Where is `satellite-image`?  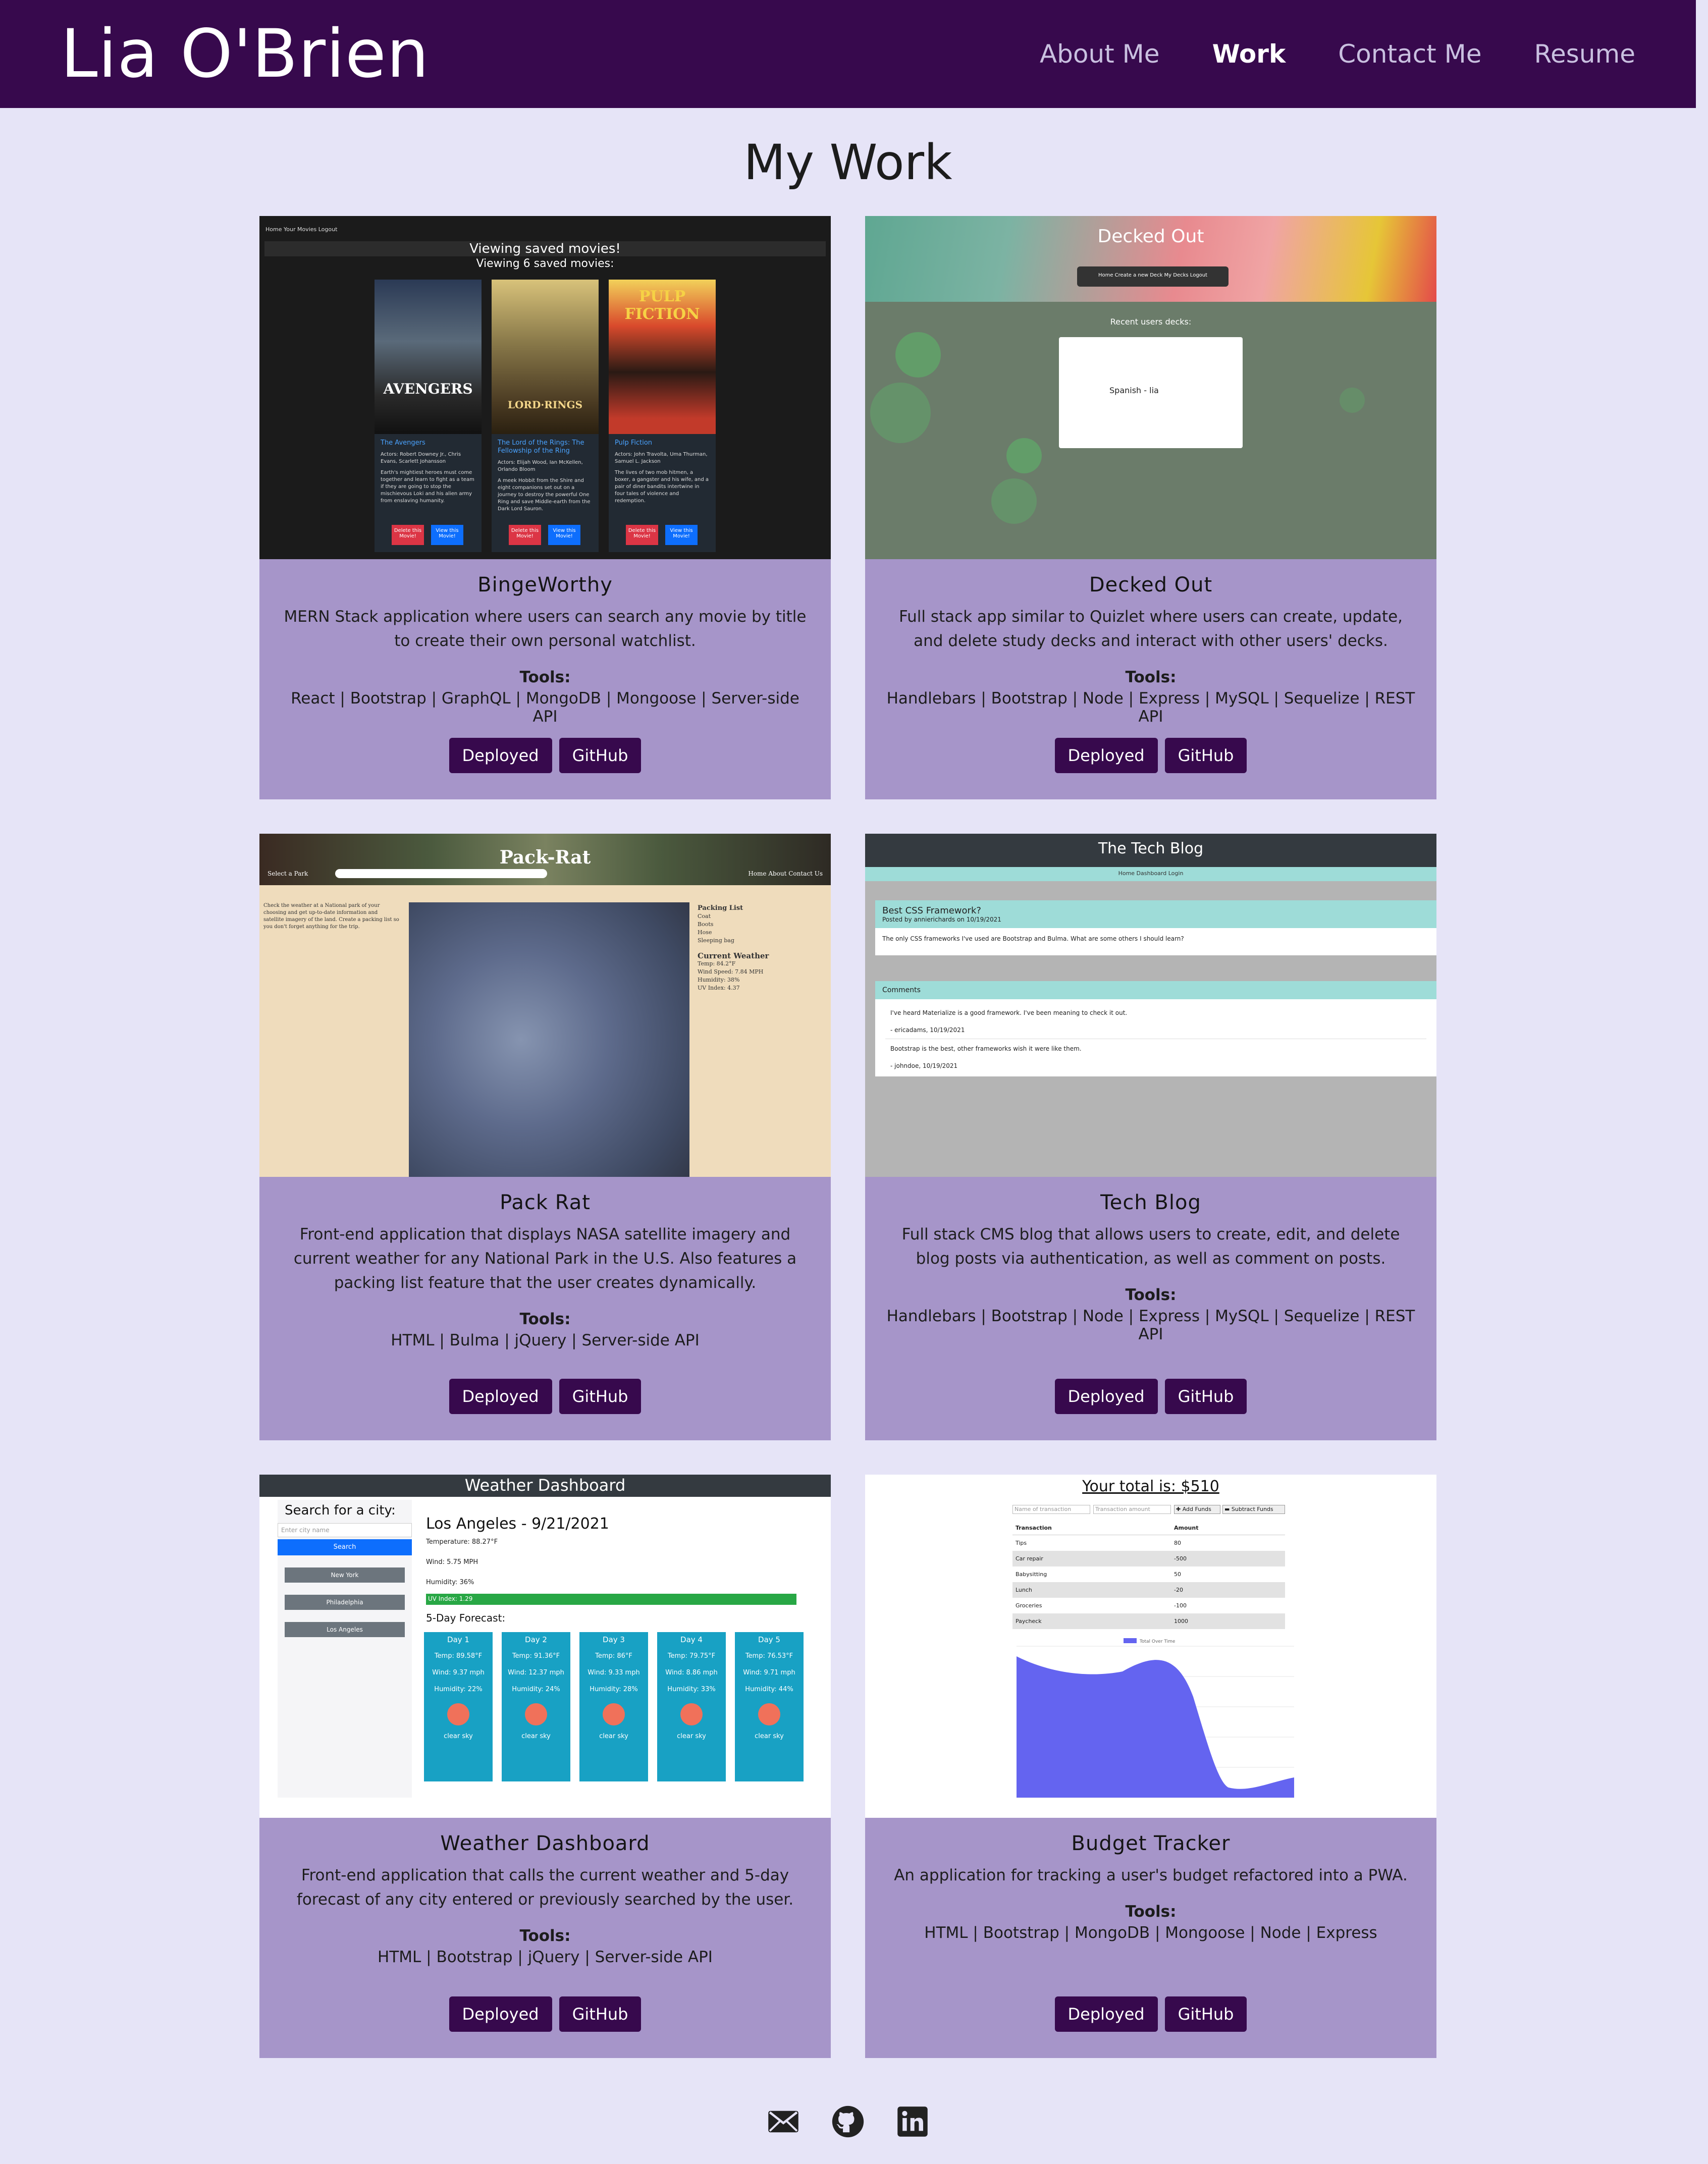 satellite-image is located at coordinates (549, 1039).